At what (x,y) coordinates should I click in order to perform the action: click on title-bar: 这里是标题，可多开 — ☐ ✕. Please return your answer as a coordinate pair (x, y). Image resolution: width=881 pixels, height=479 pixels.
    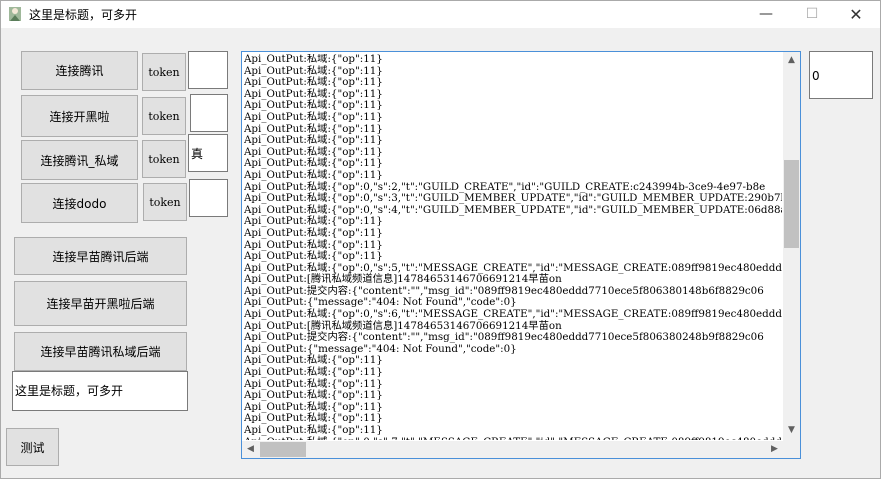
    Looking at the image, I should click on (440, 14).